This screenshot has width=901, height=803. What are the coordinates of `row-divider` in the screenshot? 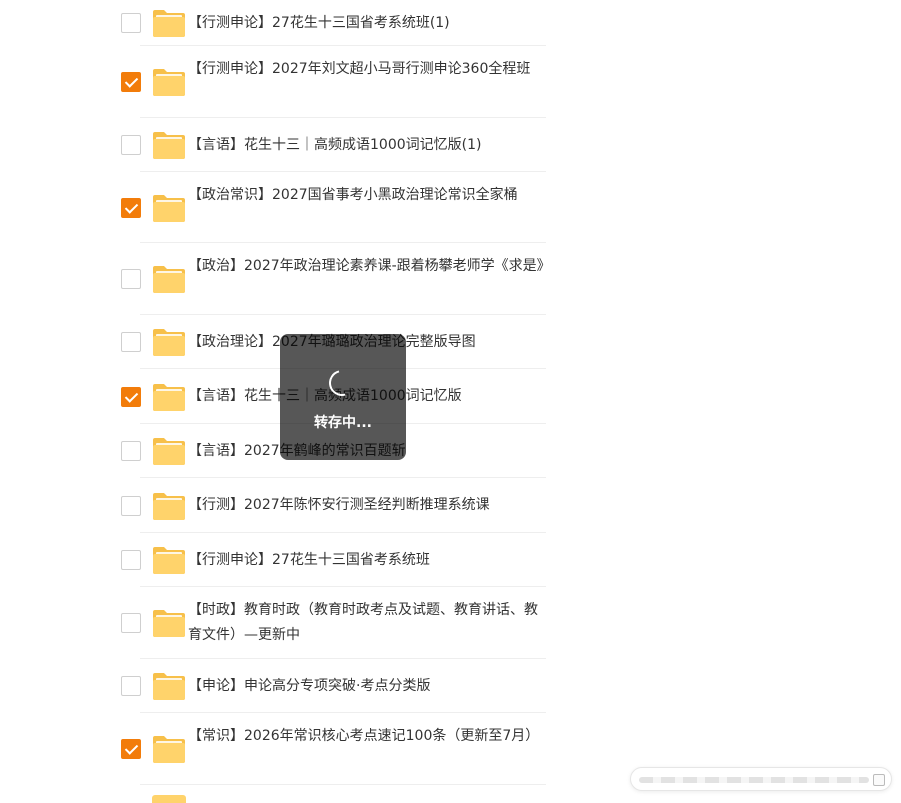 It's located at (343, 784).